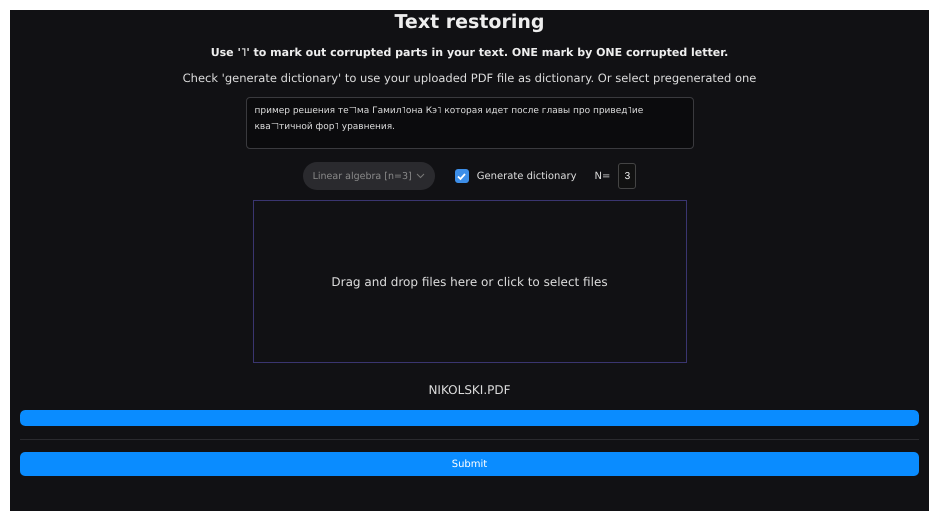  I want to click on dropzone-text: Drag and drop files here or click to select files, so click(469, 281).